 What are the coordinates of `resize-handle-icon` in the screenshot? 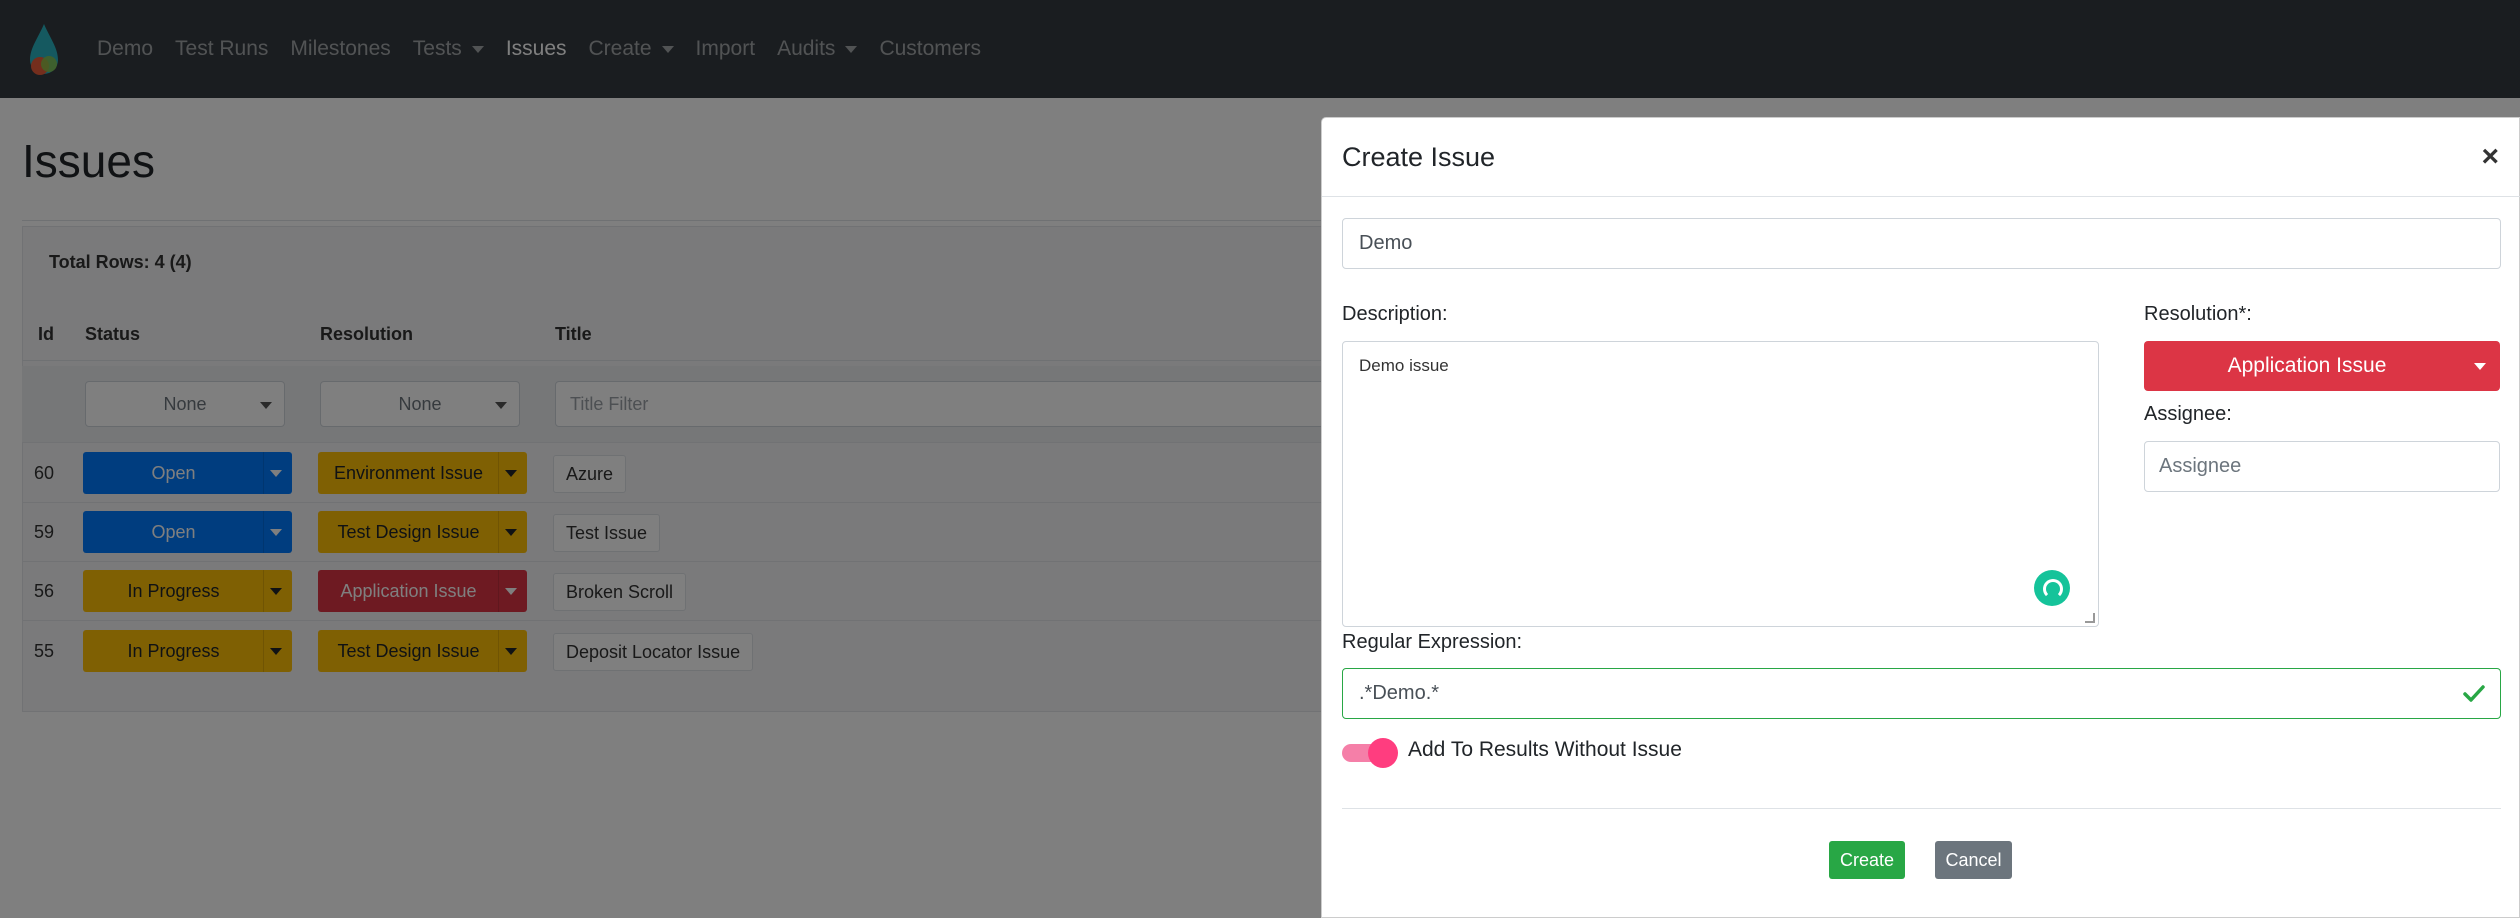 It's located at (2090, 618).